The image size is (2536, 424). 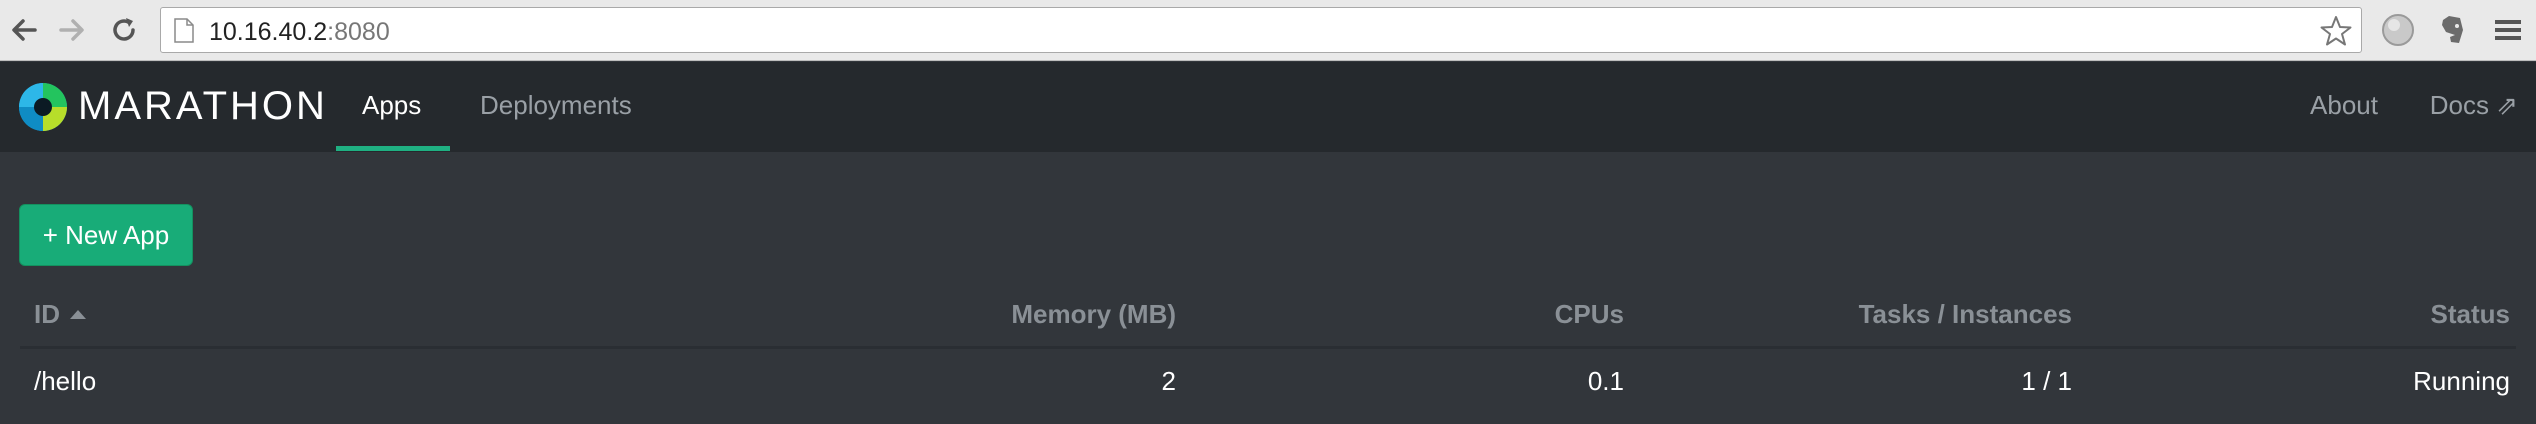 I want to click on row-app-id: /hello, so click(x=65, y=381).